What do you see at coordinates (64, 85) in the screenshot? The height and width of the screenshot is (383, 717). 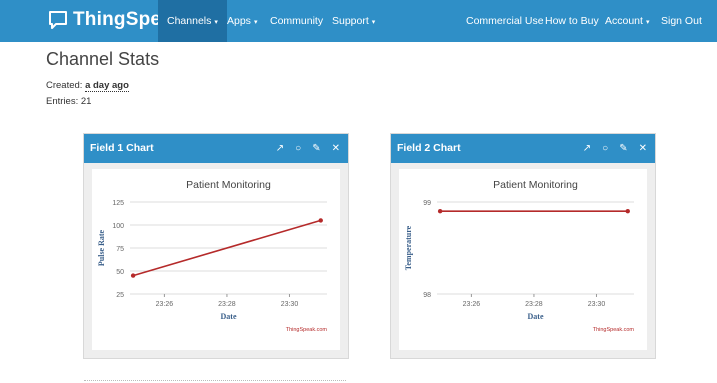 I see `created-label: Created:` at bounding box center [64, 85].